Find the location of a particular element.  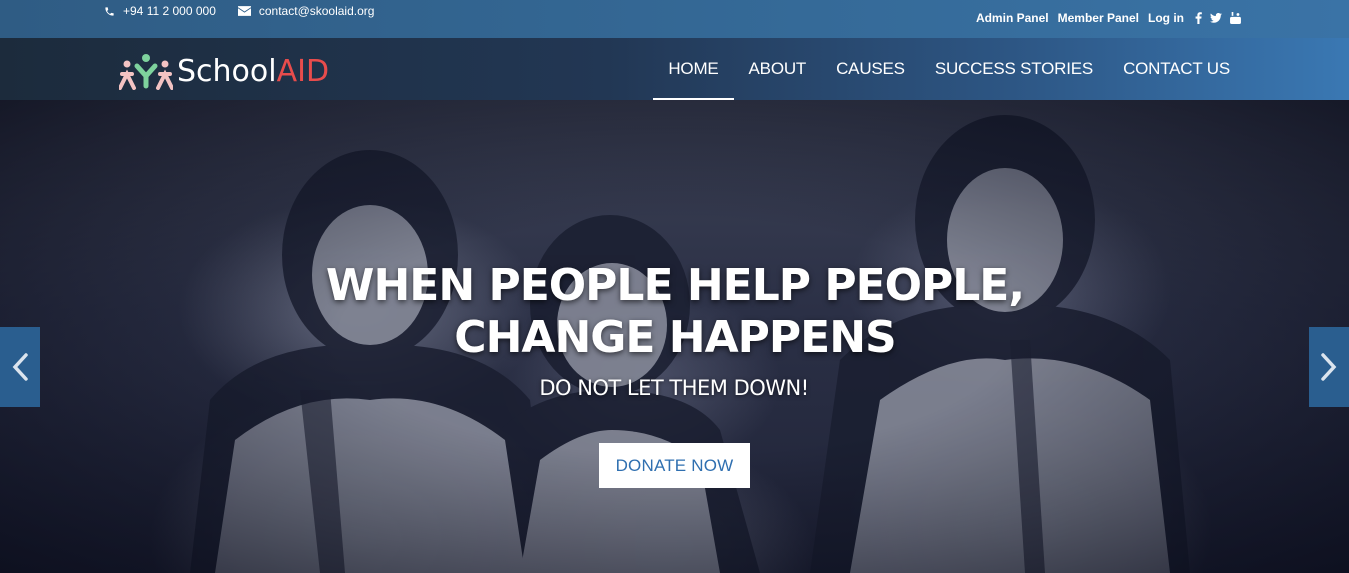

phone-icon is located at coordinates (109, 11).